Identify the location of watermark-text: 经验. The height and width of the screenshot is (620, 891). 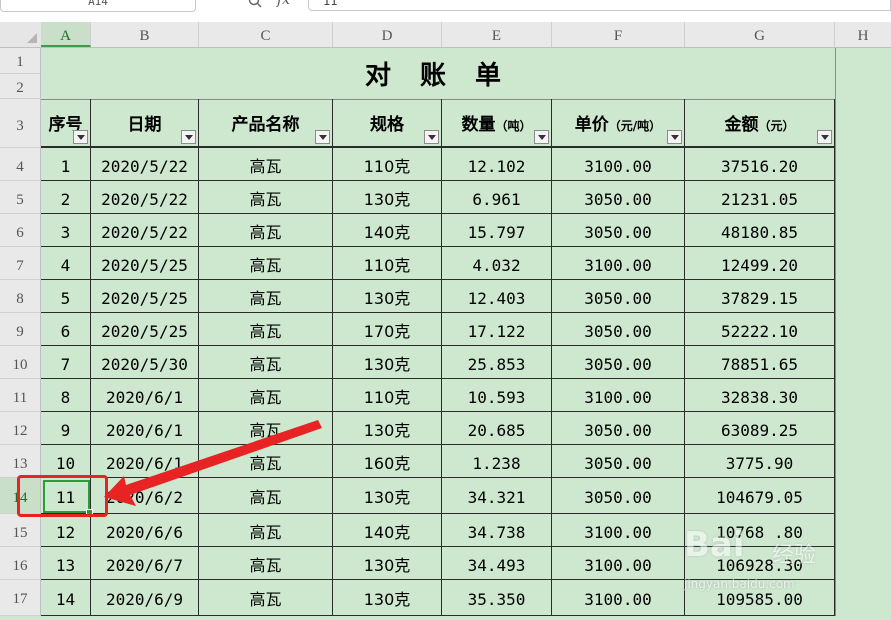
(794, 555).